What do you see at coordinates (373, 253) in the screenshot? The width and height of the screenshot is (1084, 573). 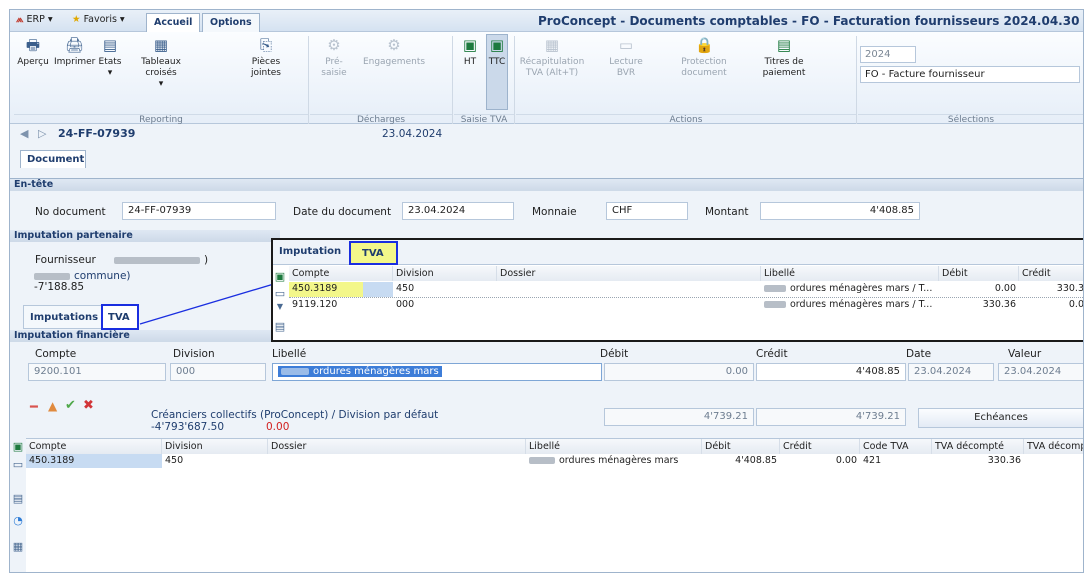 I see `popup-tab-tva: TVA` at bounding box center [373, 253].